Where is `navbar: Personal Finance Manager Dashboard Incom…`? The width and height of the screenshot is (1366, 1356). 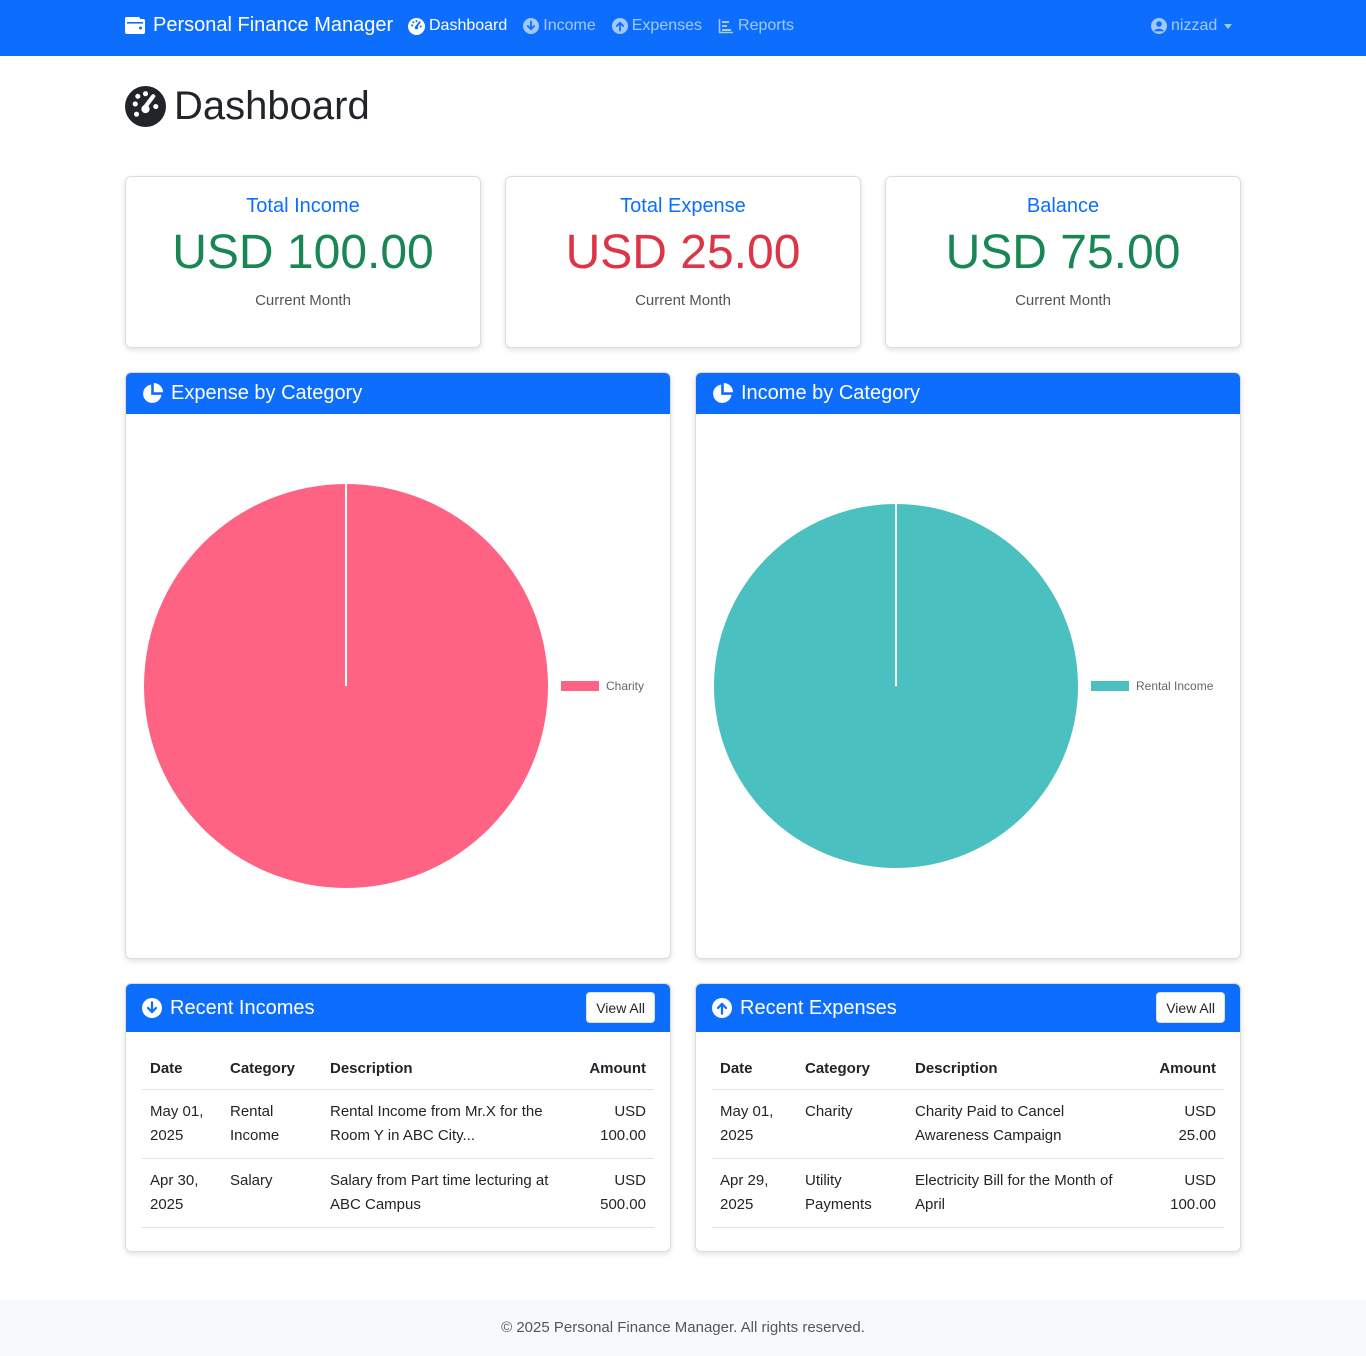
navbar: Personal Finance Manager Dashboard Incom… is located at coordinates (683, 28).